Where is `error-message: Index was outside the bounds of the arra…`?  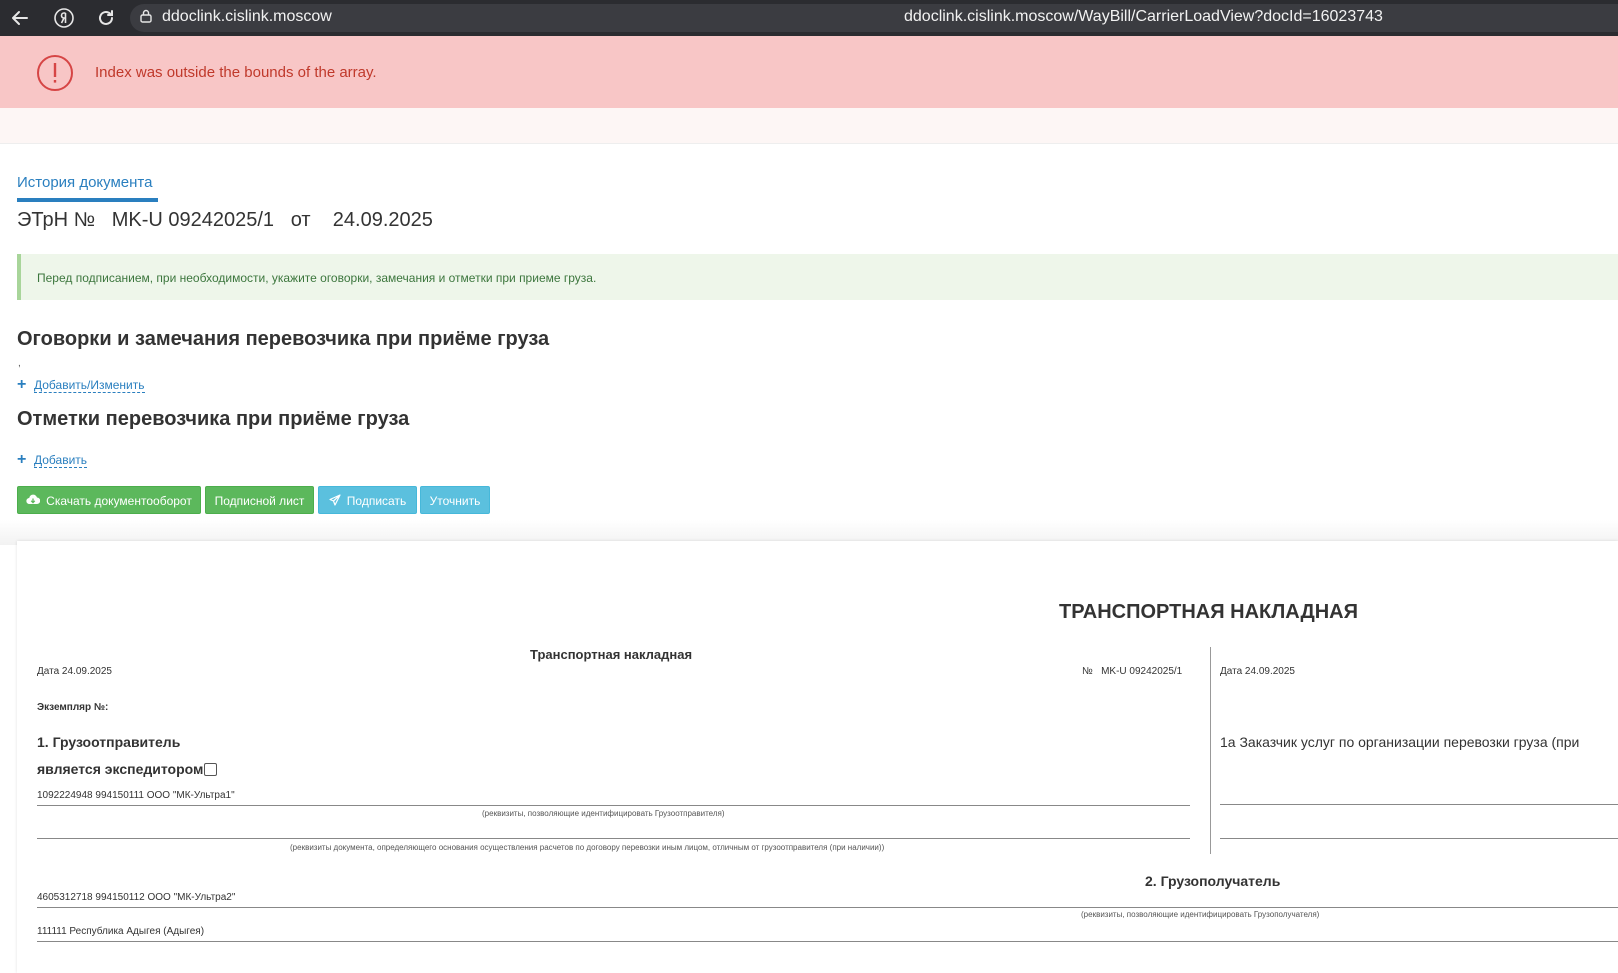
error-message: Index was outside the bounds of the arra… is located at coordinates (236, 72).